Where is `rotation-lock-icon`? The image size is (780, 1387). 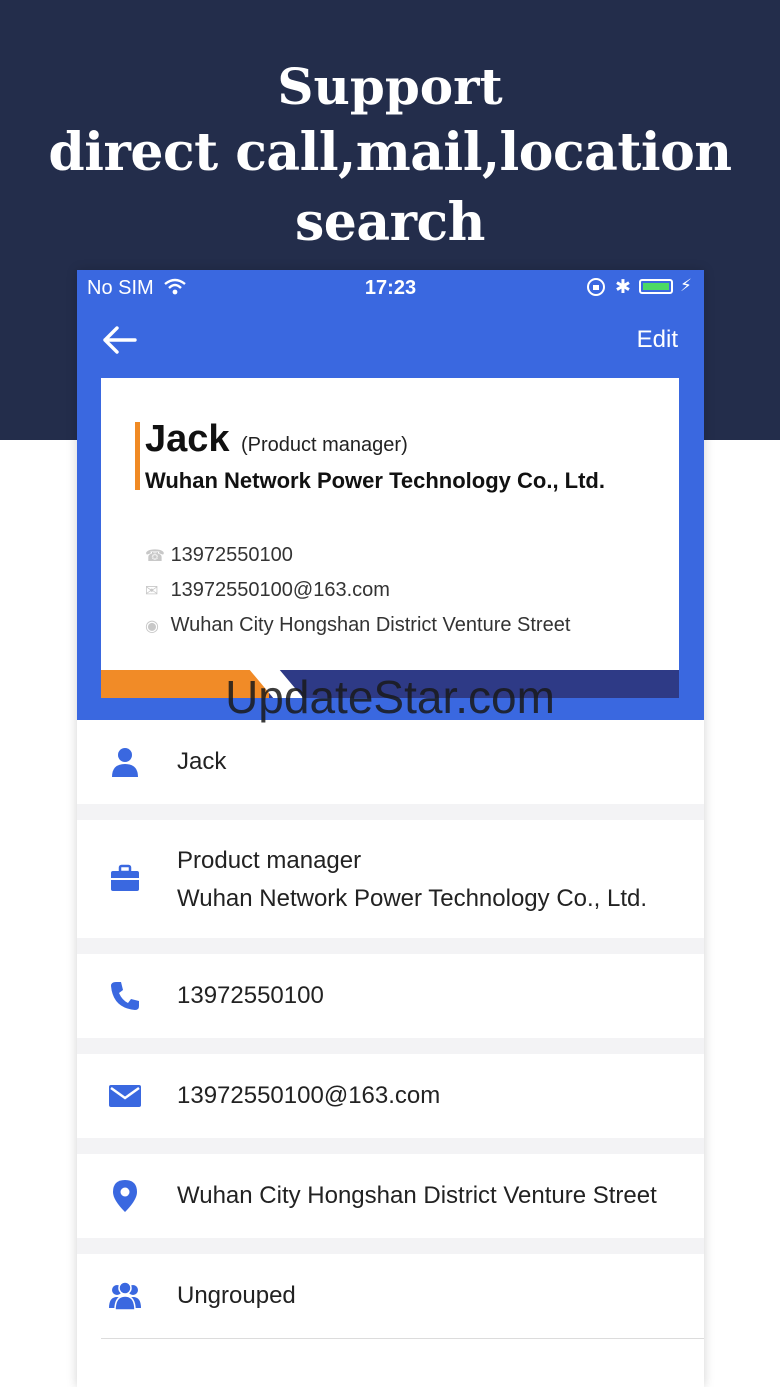 rotation-lock-icon is located at coordinates (596, 287).